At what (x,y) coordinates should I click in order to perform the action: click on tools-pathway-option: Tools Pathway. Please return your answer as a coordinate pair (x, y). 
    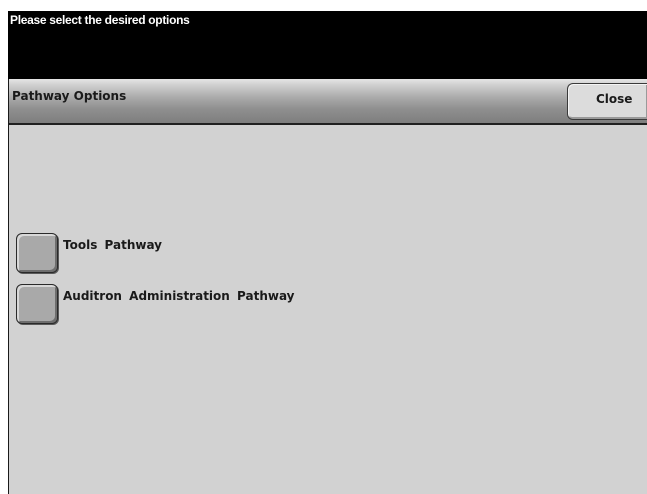
    Looking at the image, I should click on (176, 253).